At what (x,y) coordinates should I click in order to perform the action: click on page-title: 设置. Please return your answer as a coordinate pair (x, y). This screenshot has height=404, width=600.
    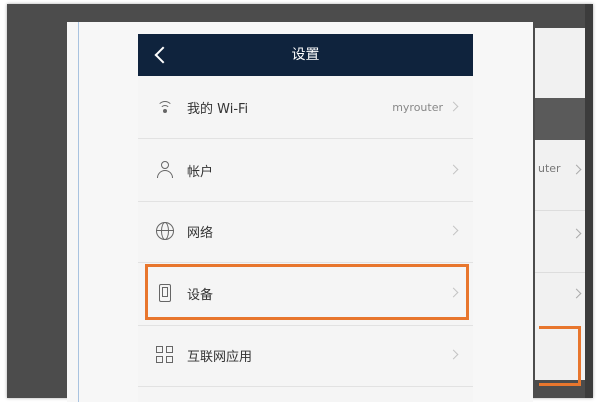
    Looking at the image, I should click on (305, 55).